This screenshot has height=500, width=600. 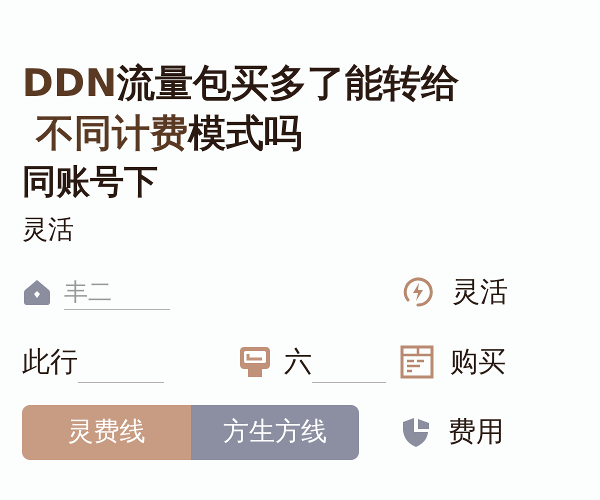 I want to click on shield-icon, so click(x=416, y=432).